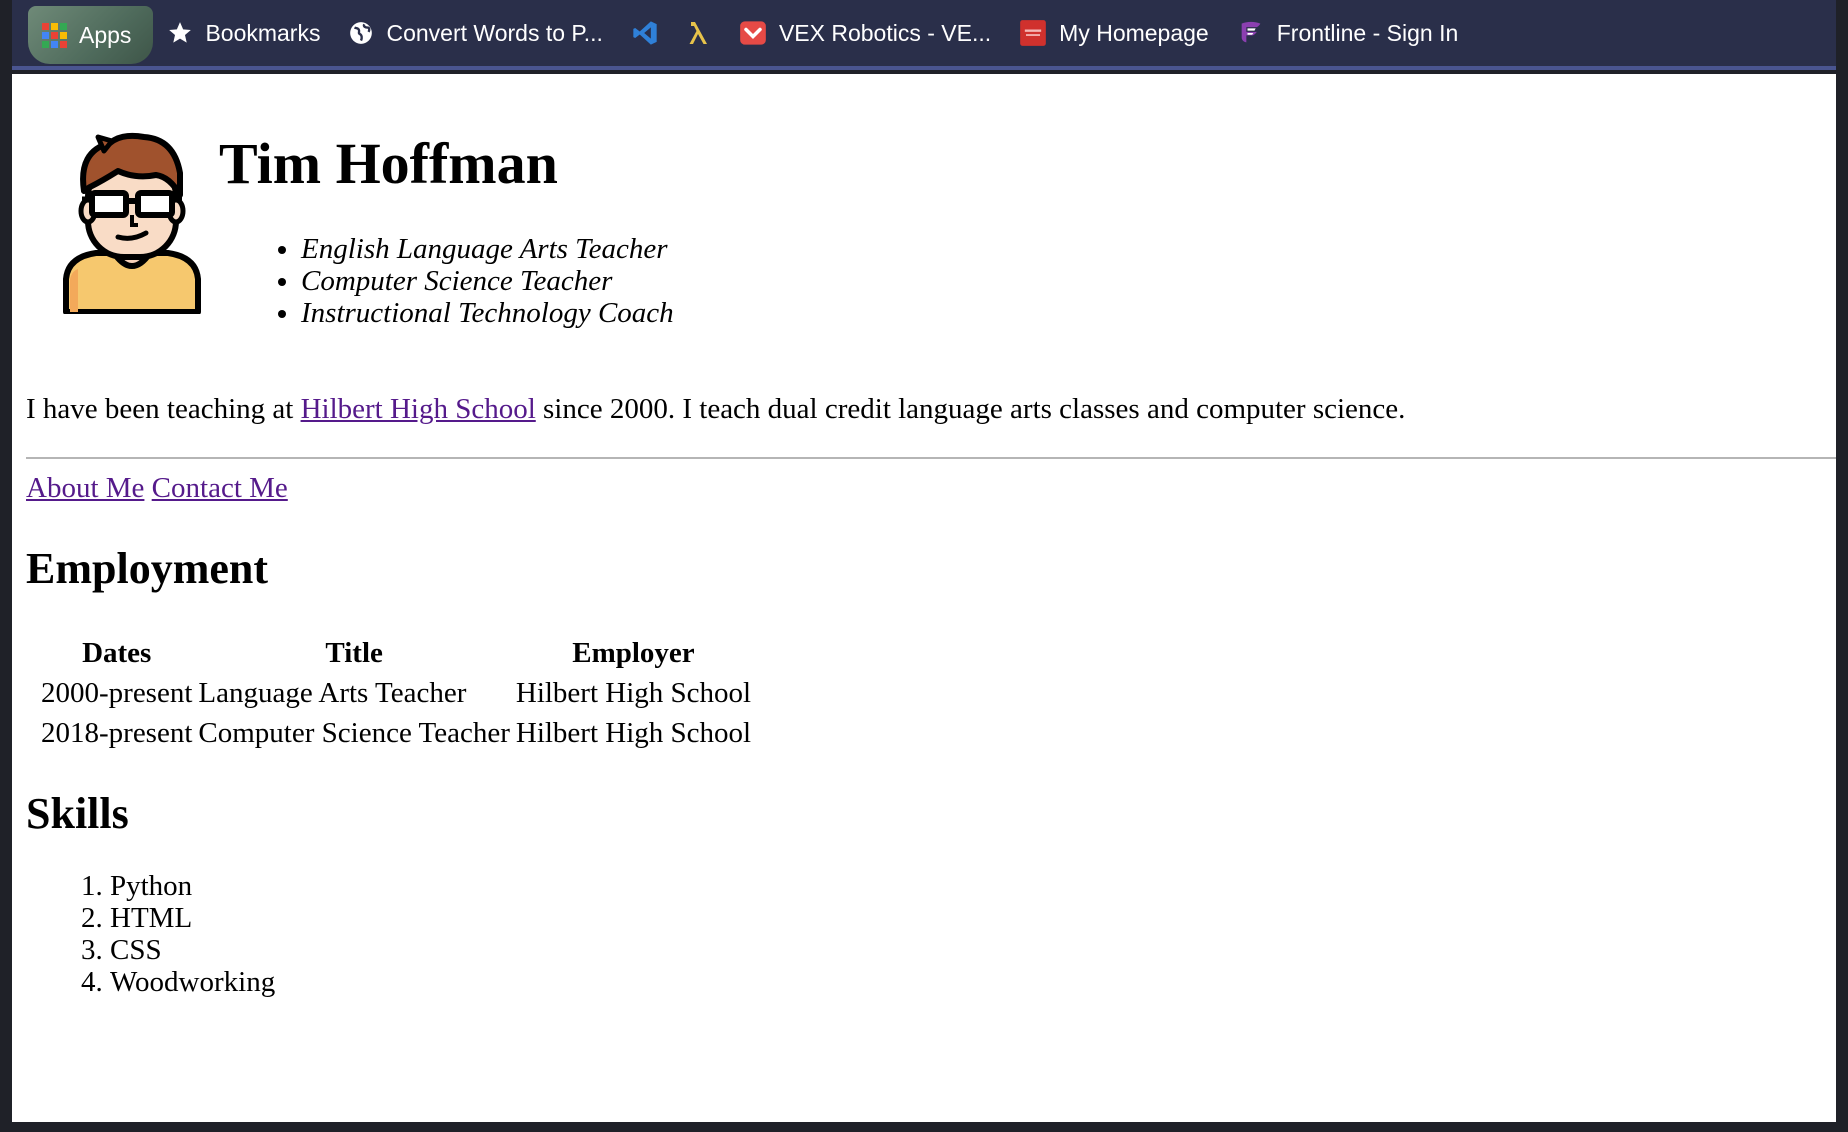 The image size is (1848, 1132). What do you see at coordinates (105, 34) in the screenshot?
I see `apps-label: Apps` at bounding box center [105, 34].